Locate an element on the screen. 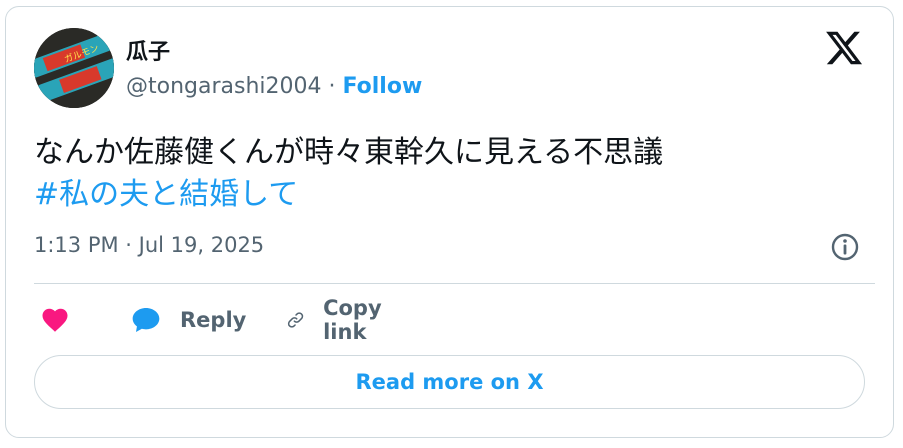 This screenshot has height=448, width=903. avatar-image: ガルモン is located at coordinates (74, 68).